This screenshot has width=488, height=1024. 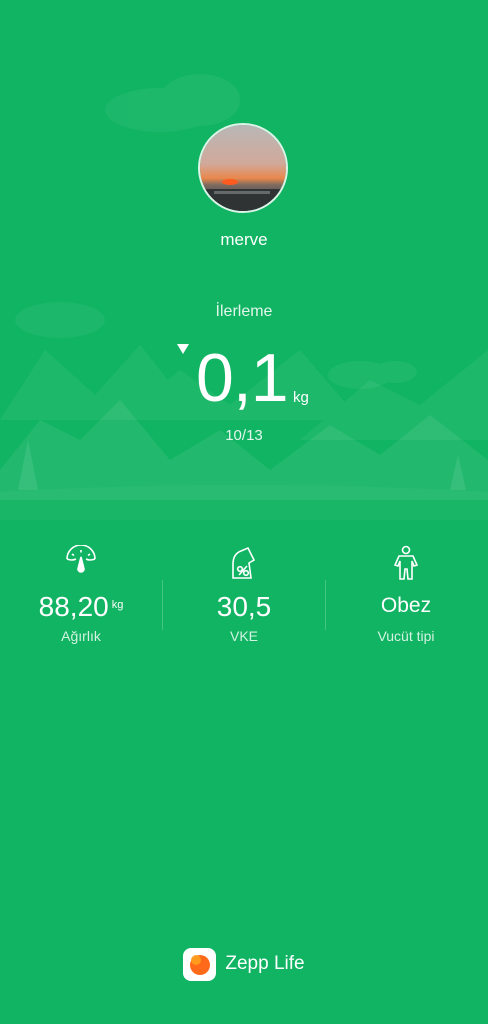 What do you see at coordinates (73, 606) in the screenshot?
I see `weight-value: 88,20` at bounding box center [73, 606].